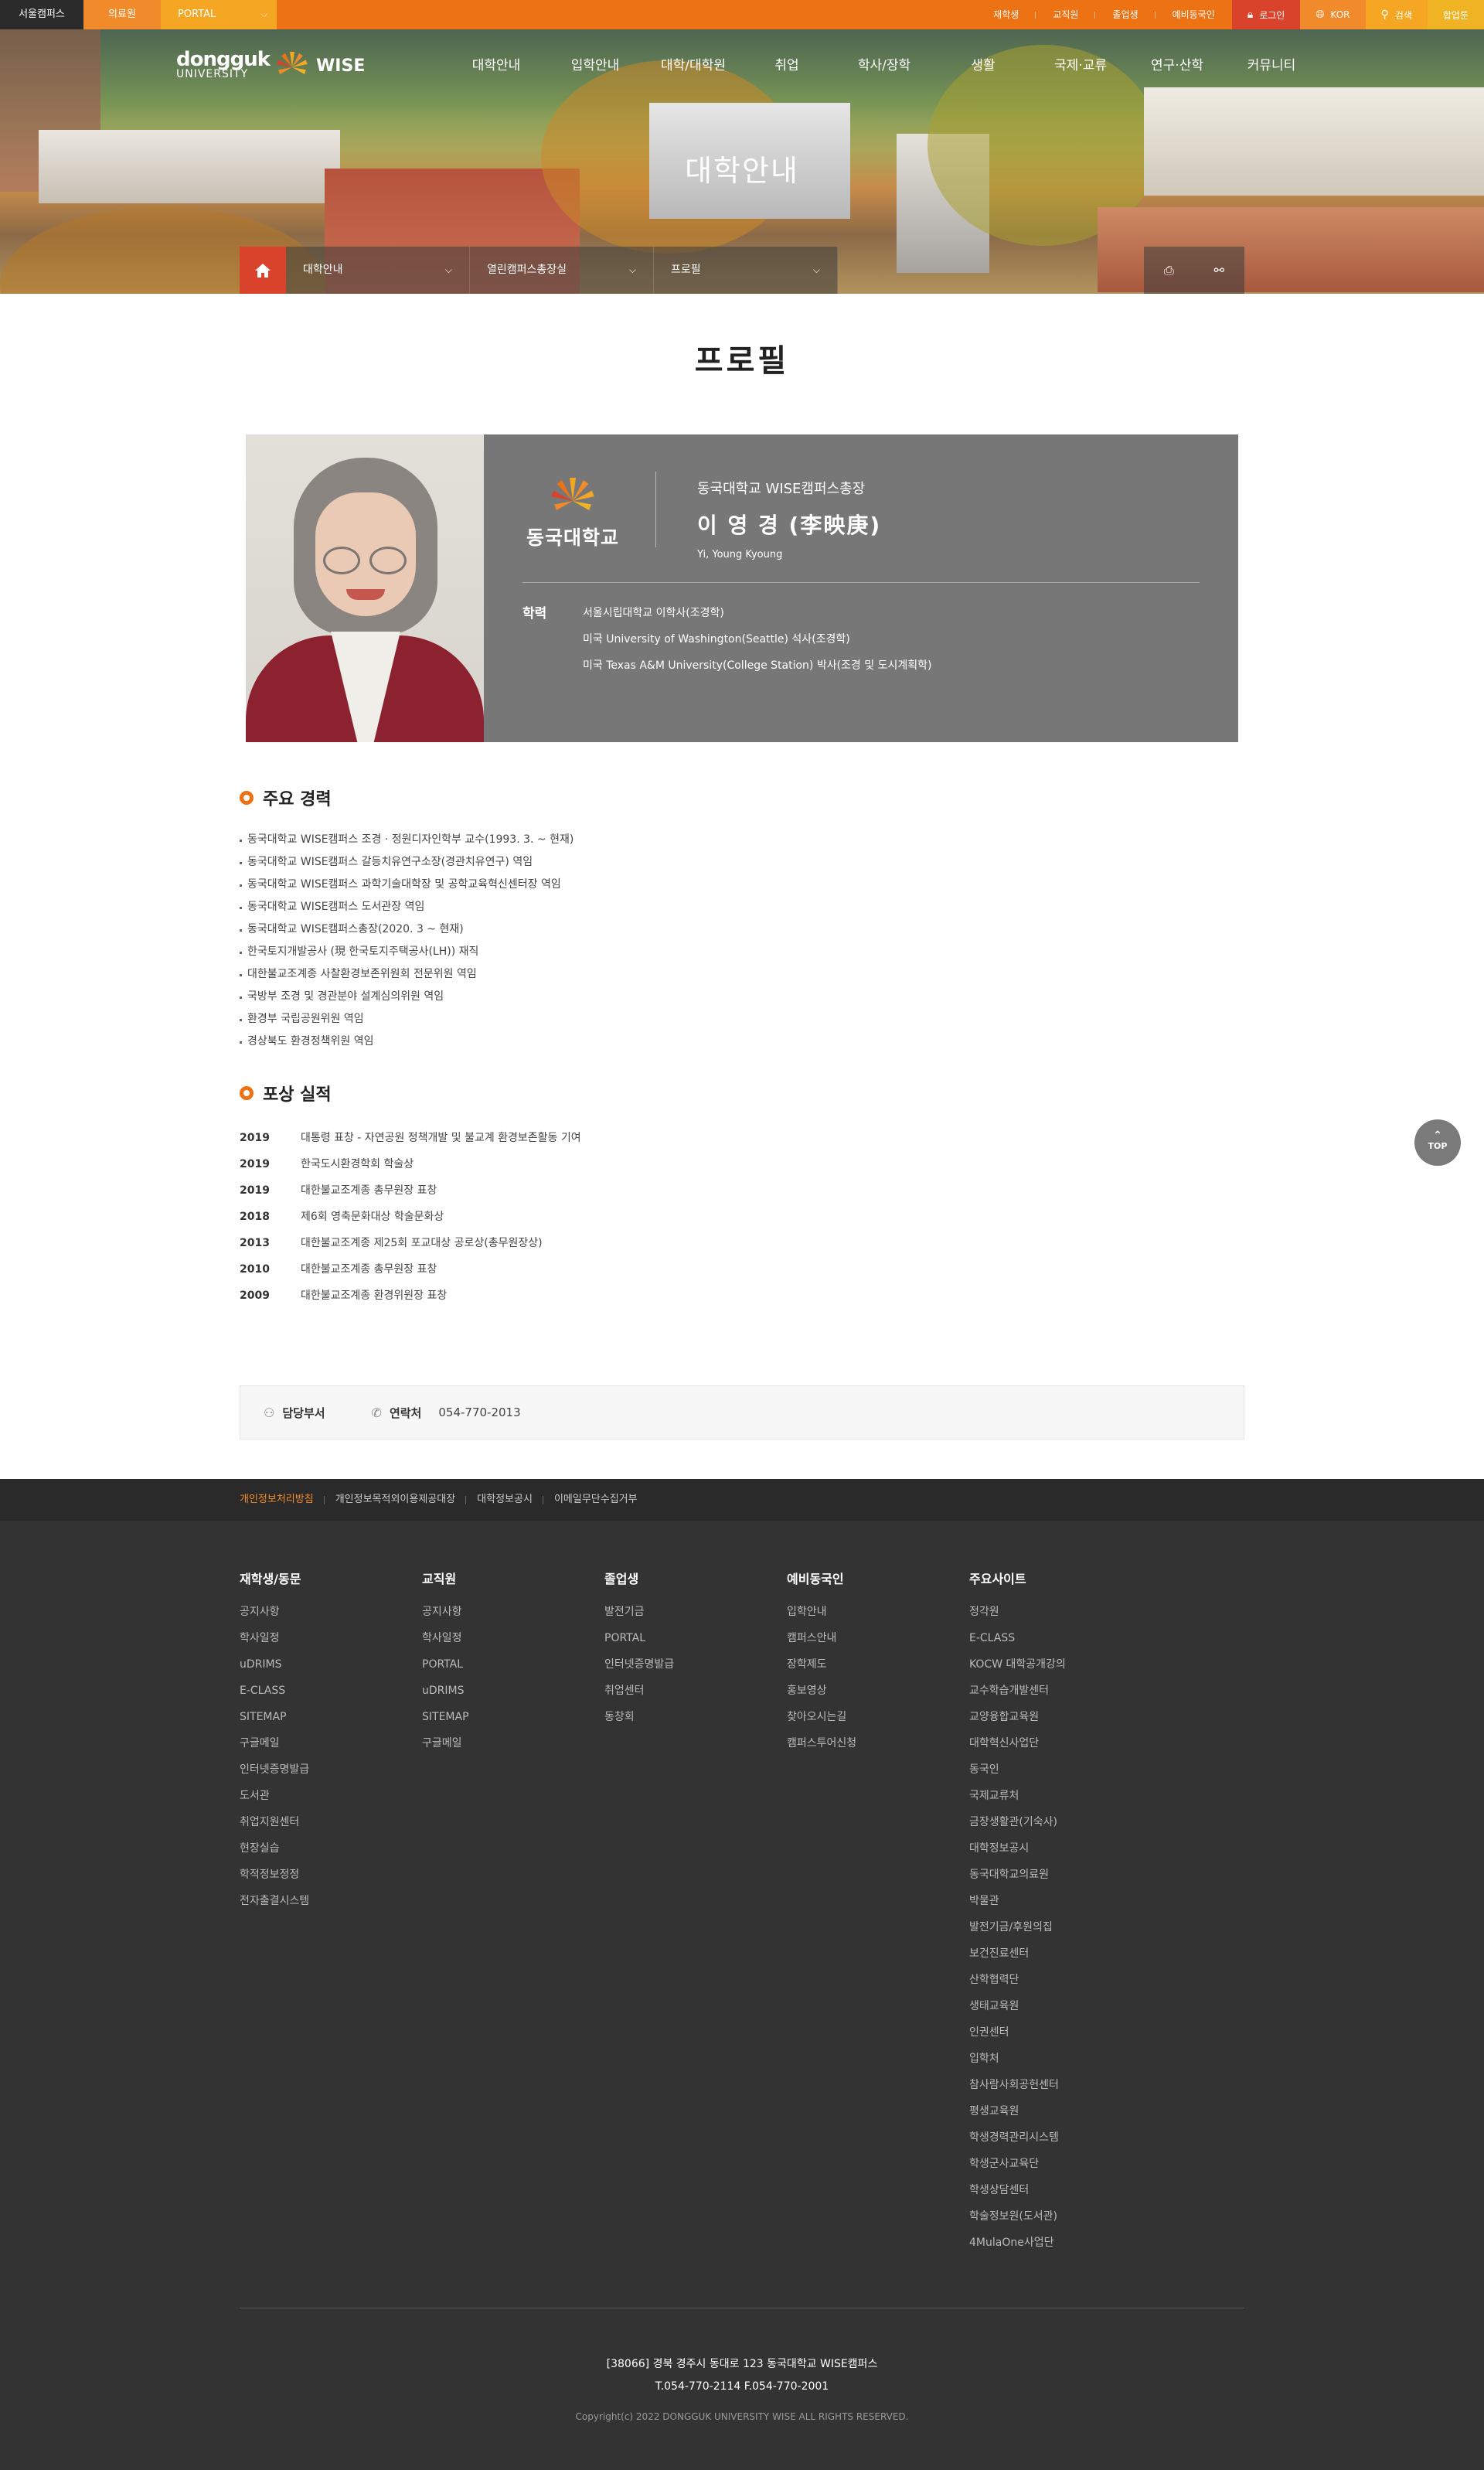 The width and height of the screenshot is (1484, 2470). Describe the element at coordinates (219, 14) in the screenshot. I see `portal-dropdown: PORTAL ⌵` at that location.